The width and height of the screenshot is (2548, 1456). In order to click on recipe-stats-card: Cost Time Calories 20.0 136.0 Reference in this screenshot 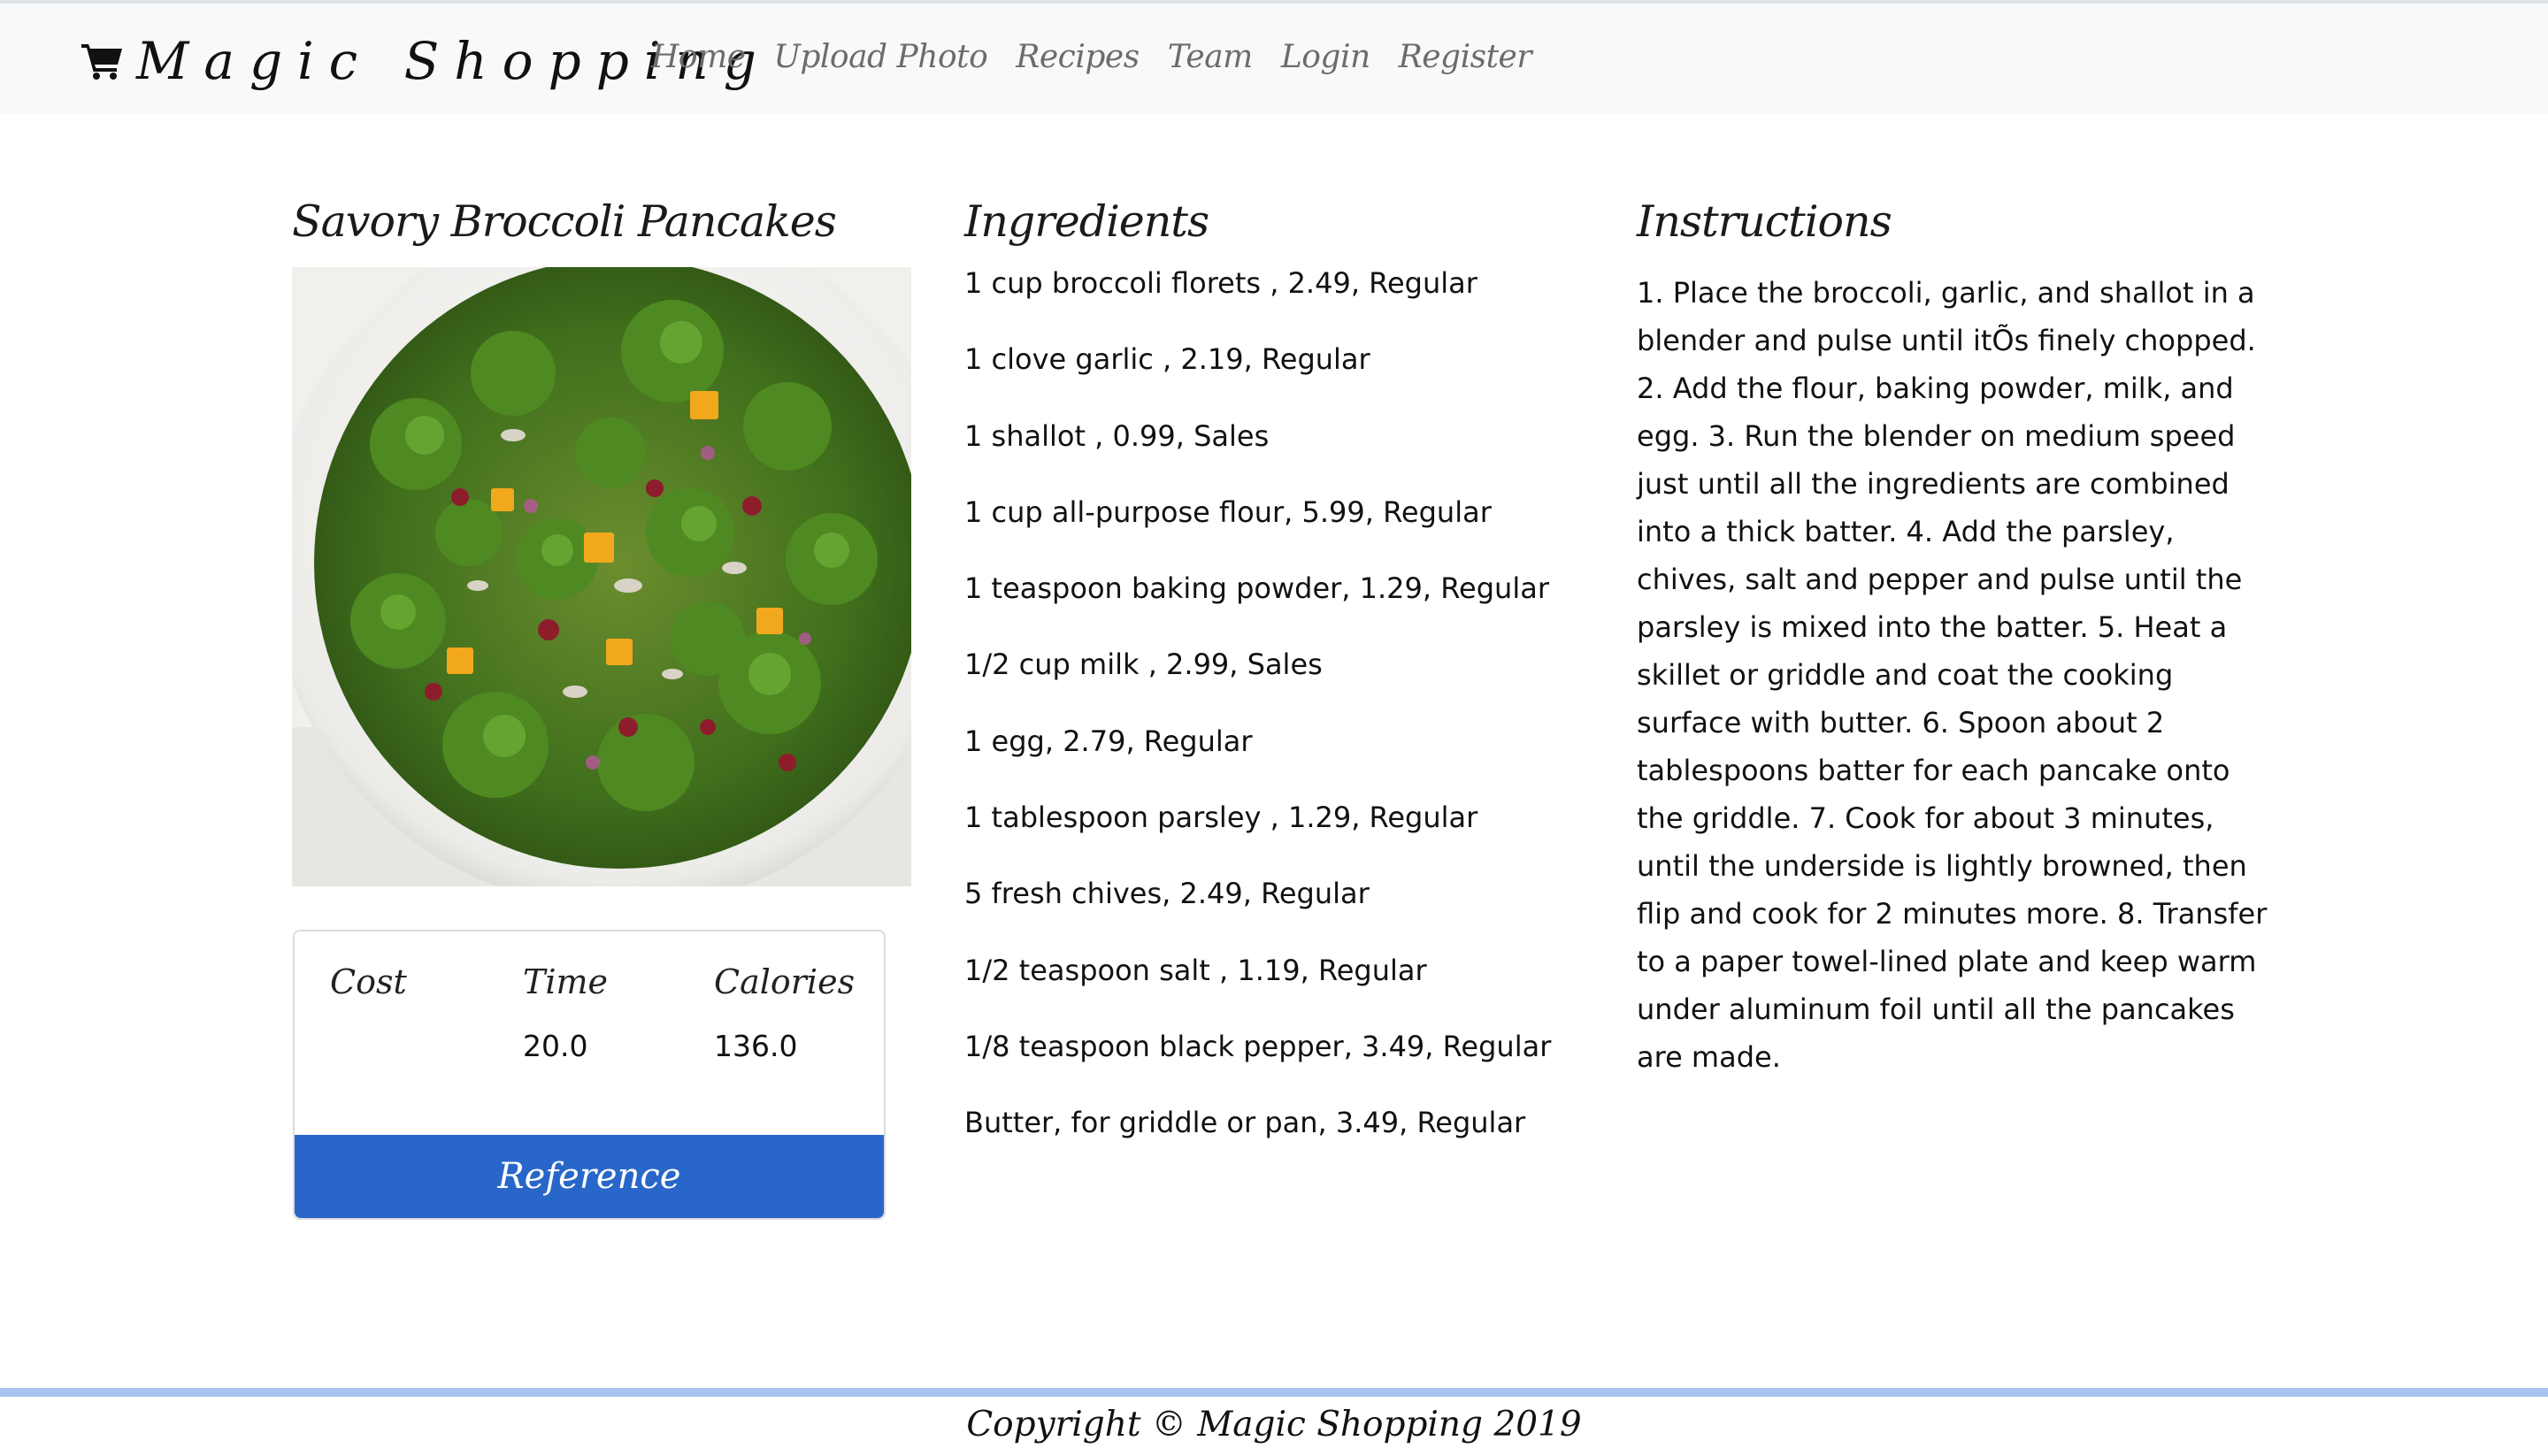, I will do `click(589, 1075)`.